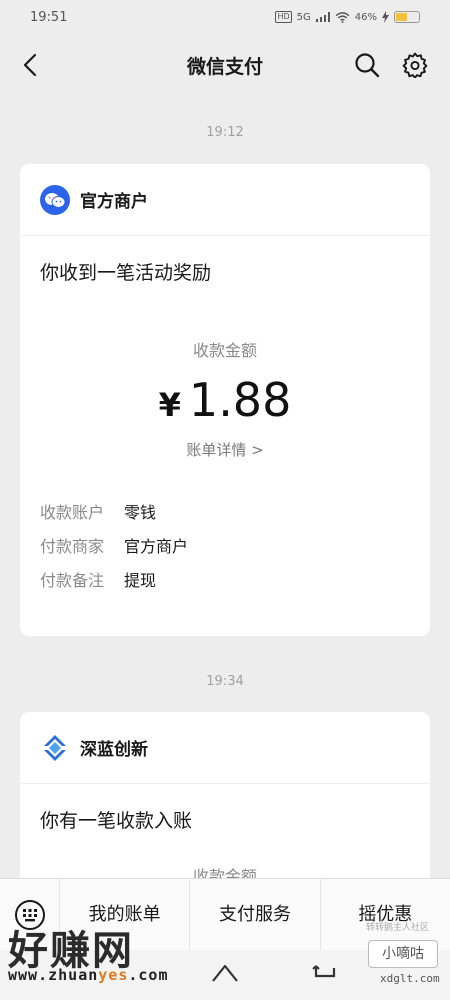 This screenshot has height=1000, width=450. What do you see at coordinates (385, 17) in the screenshot?
I see `charging-icon` at bounding box center [385, 17].